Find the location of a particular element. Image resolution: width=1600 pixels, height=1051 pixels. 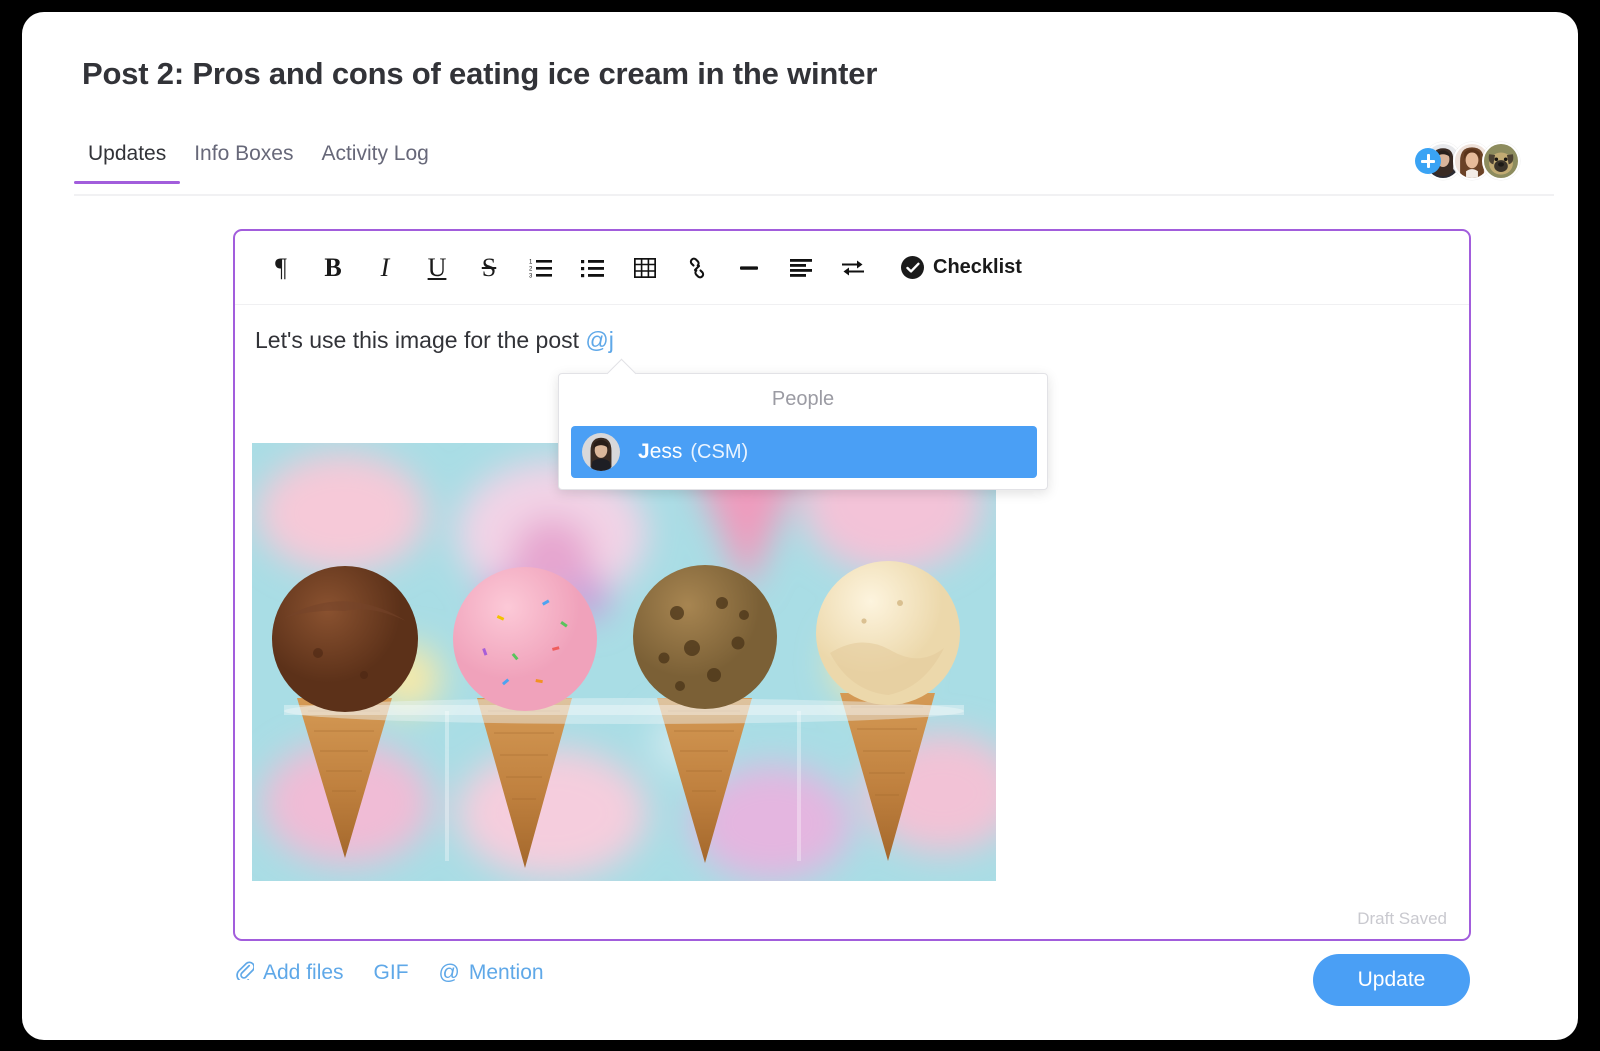

avatar-pug-dog is located at coordinates (1501, 161).